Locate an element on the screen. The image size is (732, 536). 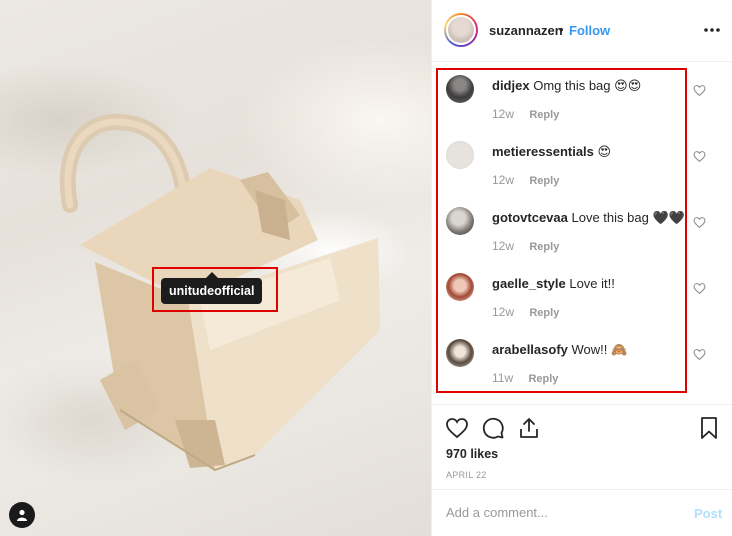
tag-highlight-box is located at coordinates (215, 289).